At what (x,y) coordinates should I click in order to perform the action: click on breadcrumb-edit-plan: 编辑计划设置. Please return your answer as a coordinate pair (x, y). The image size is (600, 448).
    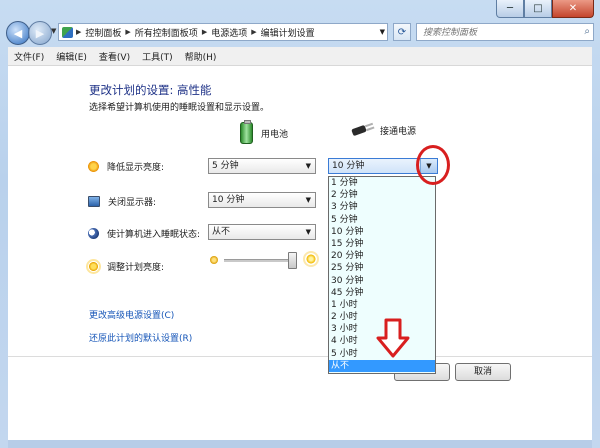
    Looking at the image, I should click on (288, 32).